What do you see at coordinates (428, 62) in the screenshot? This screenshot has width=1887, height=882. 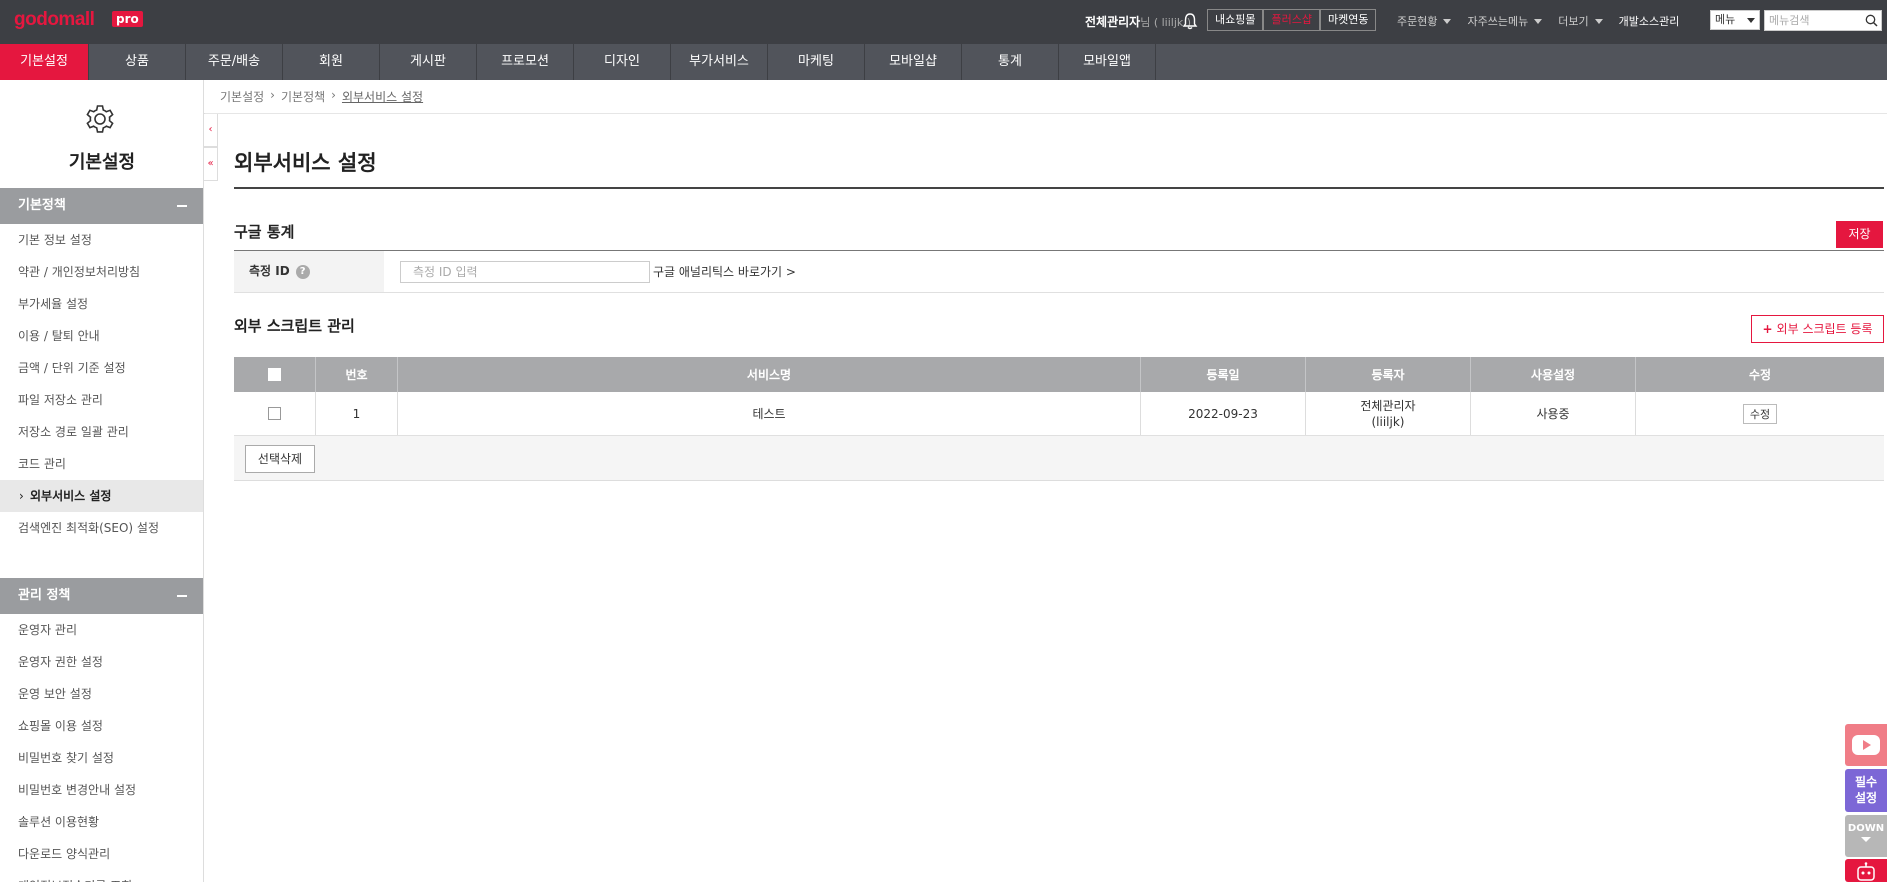 I see `nav-board: 게시판` at bounding box center [428, 62].